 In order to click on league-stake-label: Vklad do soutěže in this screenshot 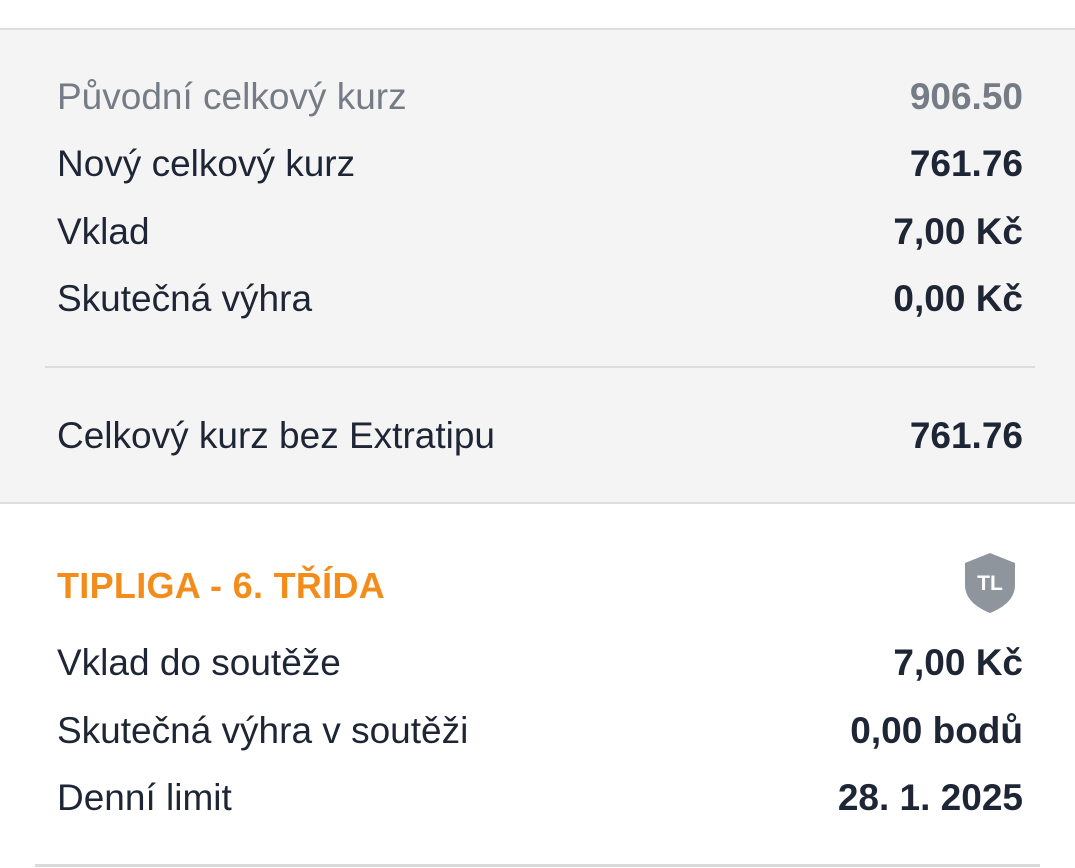, I will do `click(199, 662)`.